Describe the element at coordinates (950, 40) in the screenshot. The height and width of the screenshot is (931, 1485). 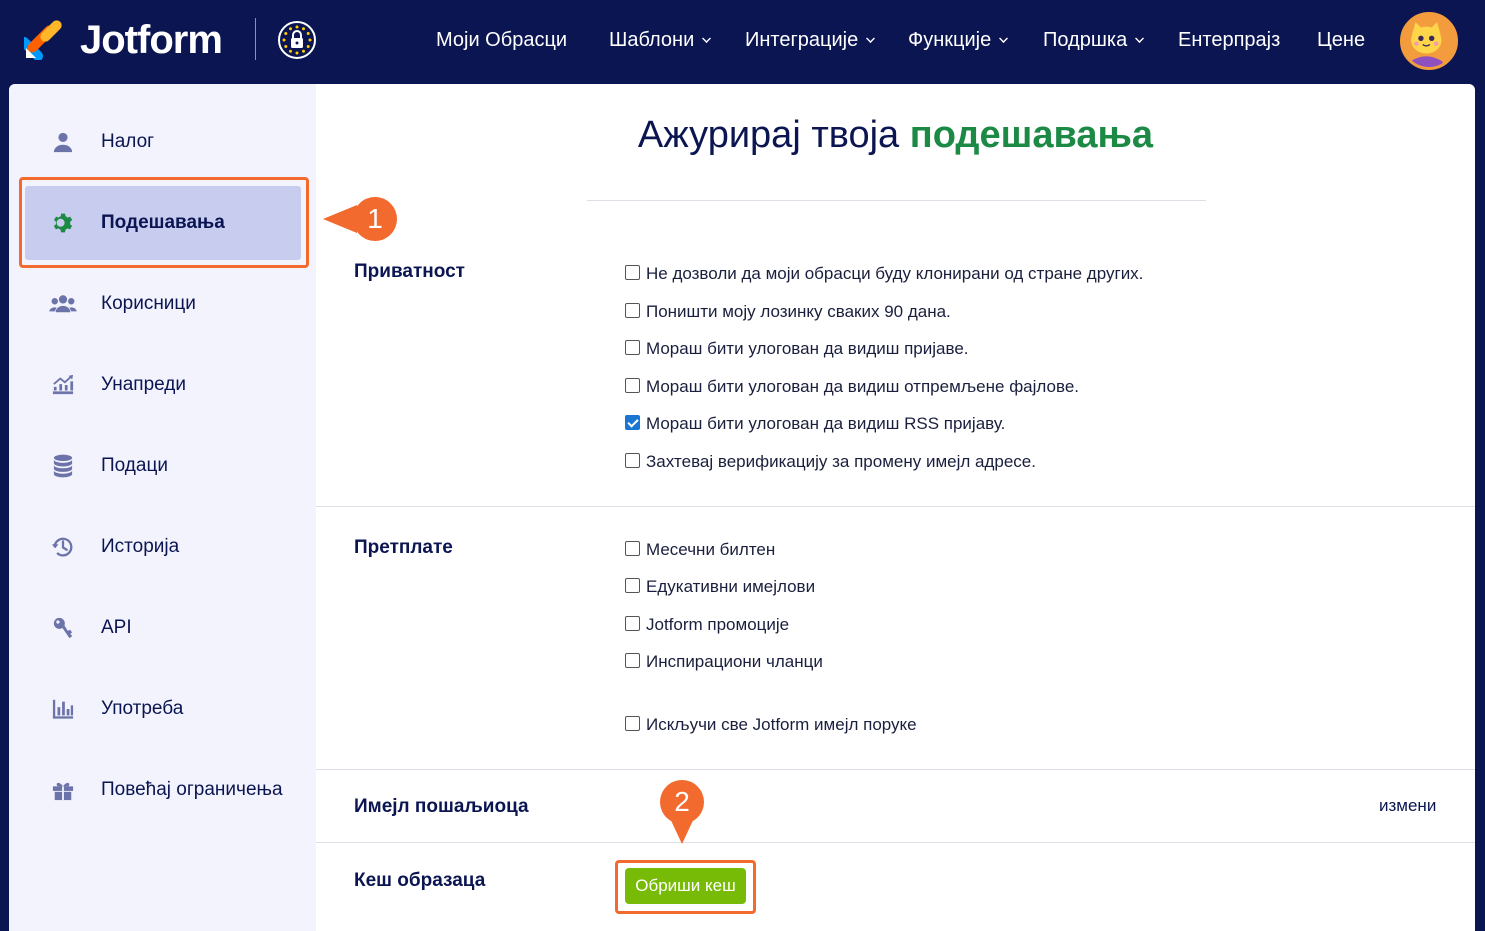
I see `nav-features-label: Функције` at that location.